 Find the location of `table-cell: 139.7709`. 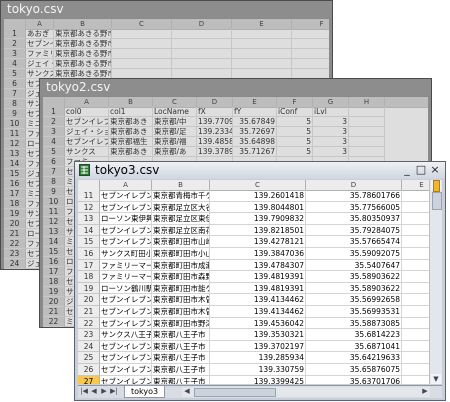

table-cell: 139.7709 is located at coordinates (215, 122).